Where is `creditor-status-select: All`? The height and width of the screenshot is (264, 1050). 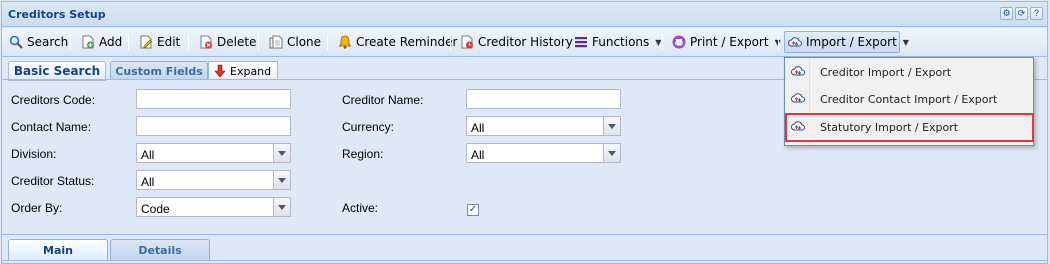
creditor-status-select: All is located at coordinates (213, 180).